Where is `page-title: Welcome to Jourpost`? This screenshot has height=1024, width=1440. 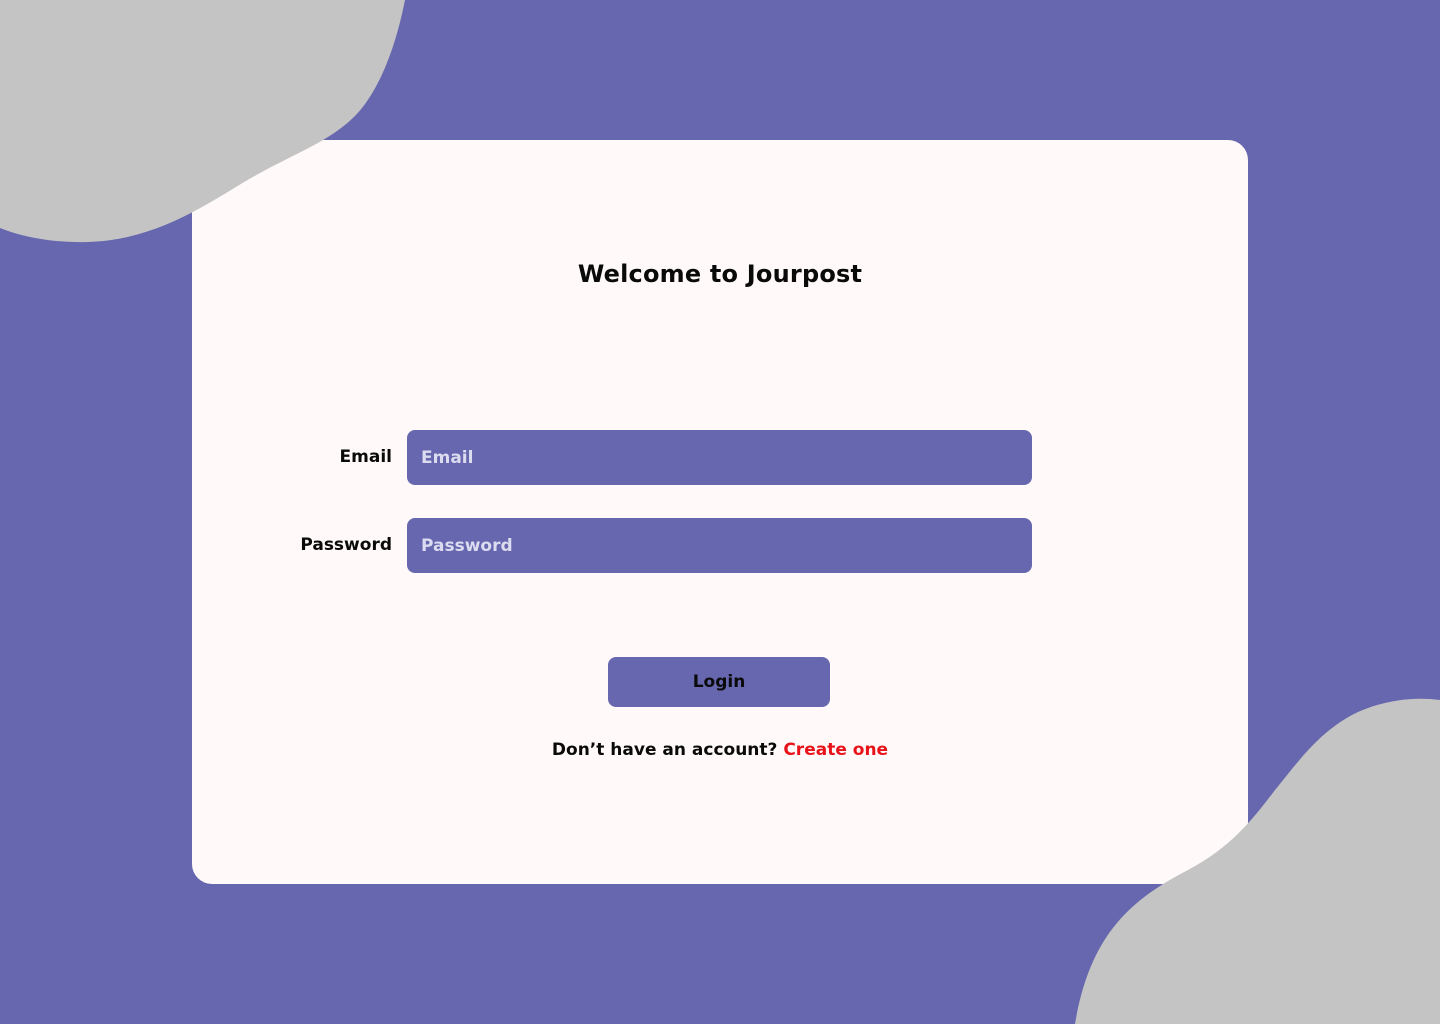 page-title: Welcome to Jourpost is located at coordinates (720, 274).